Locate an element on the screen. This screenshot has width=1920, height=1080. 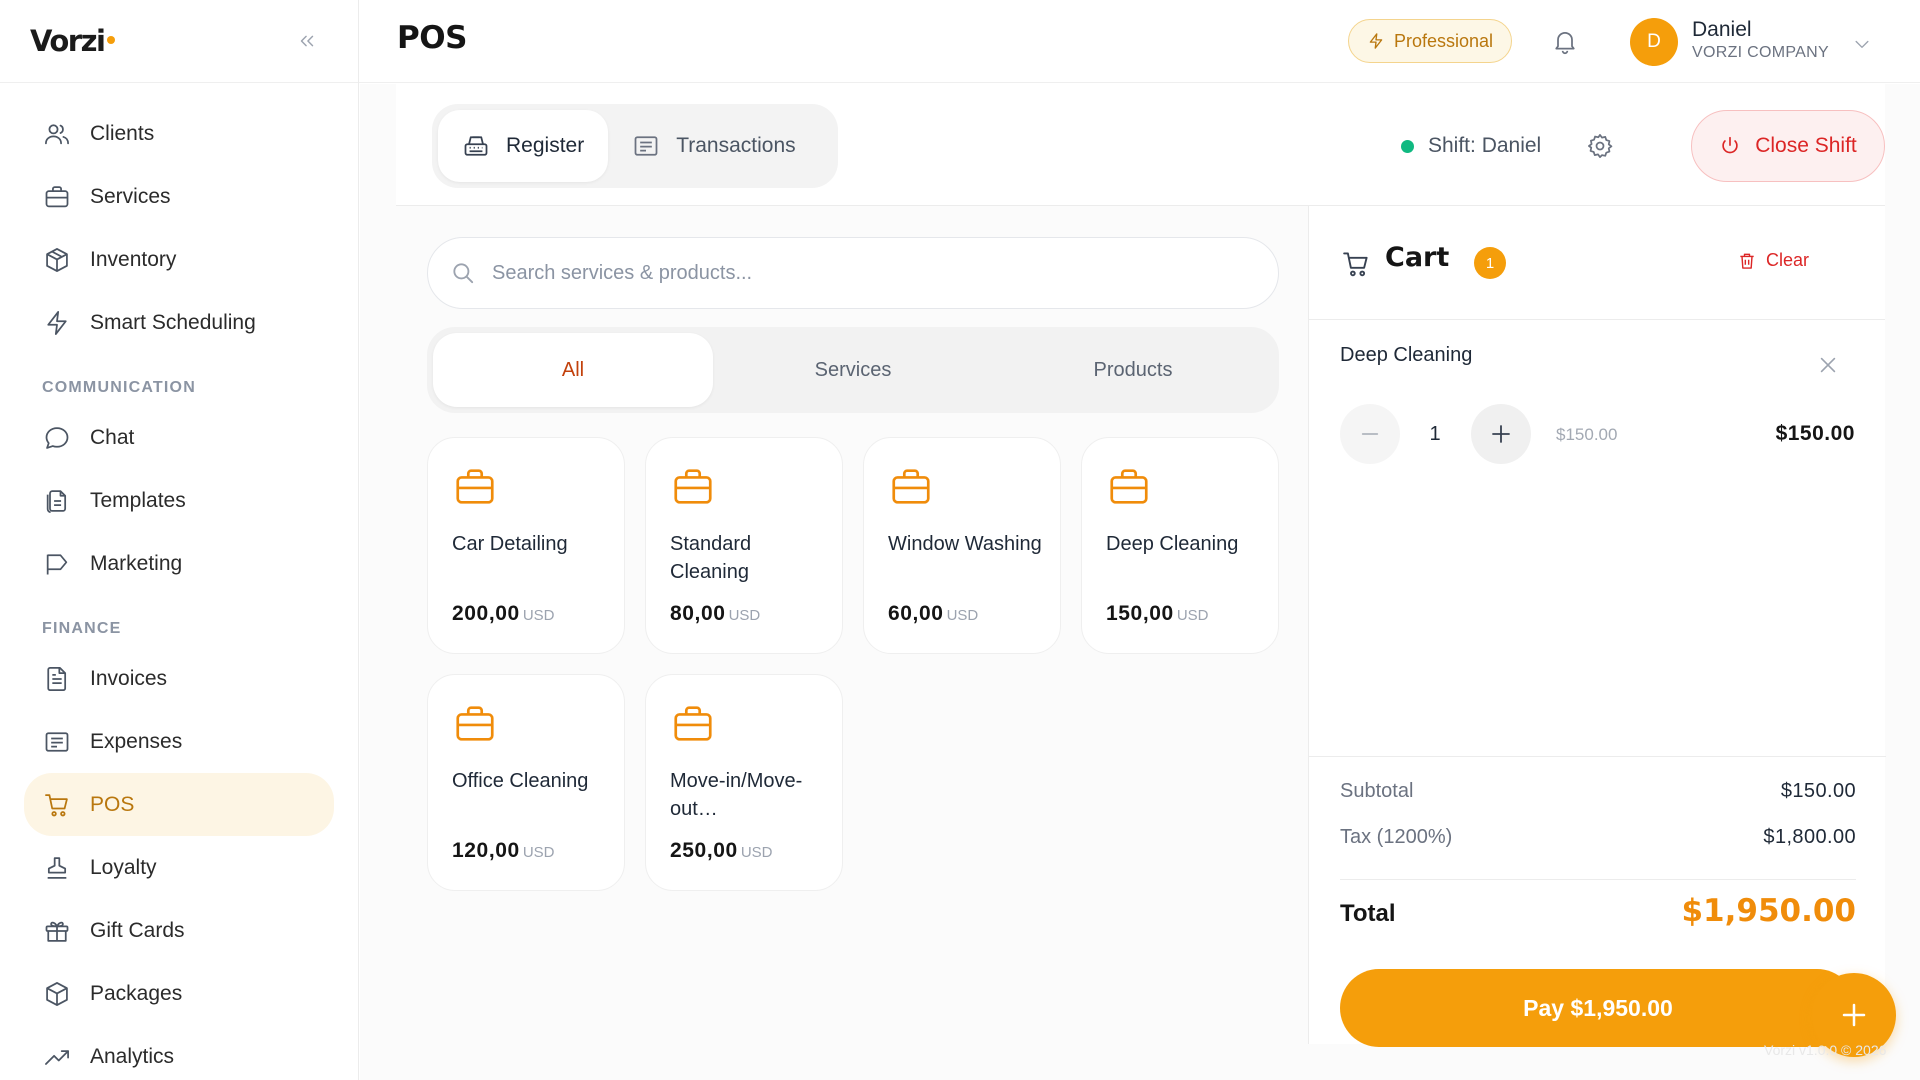
tab-label: Register is located at coordinates (545, 145).